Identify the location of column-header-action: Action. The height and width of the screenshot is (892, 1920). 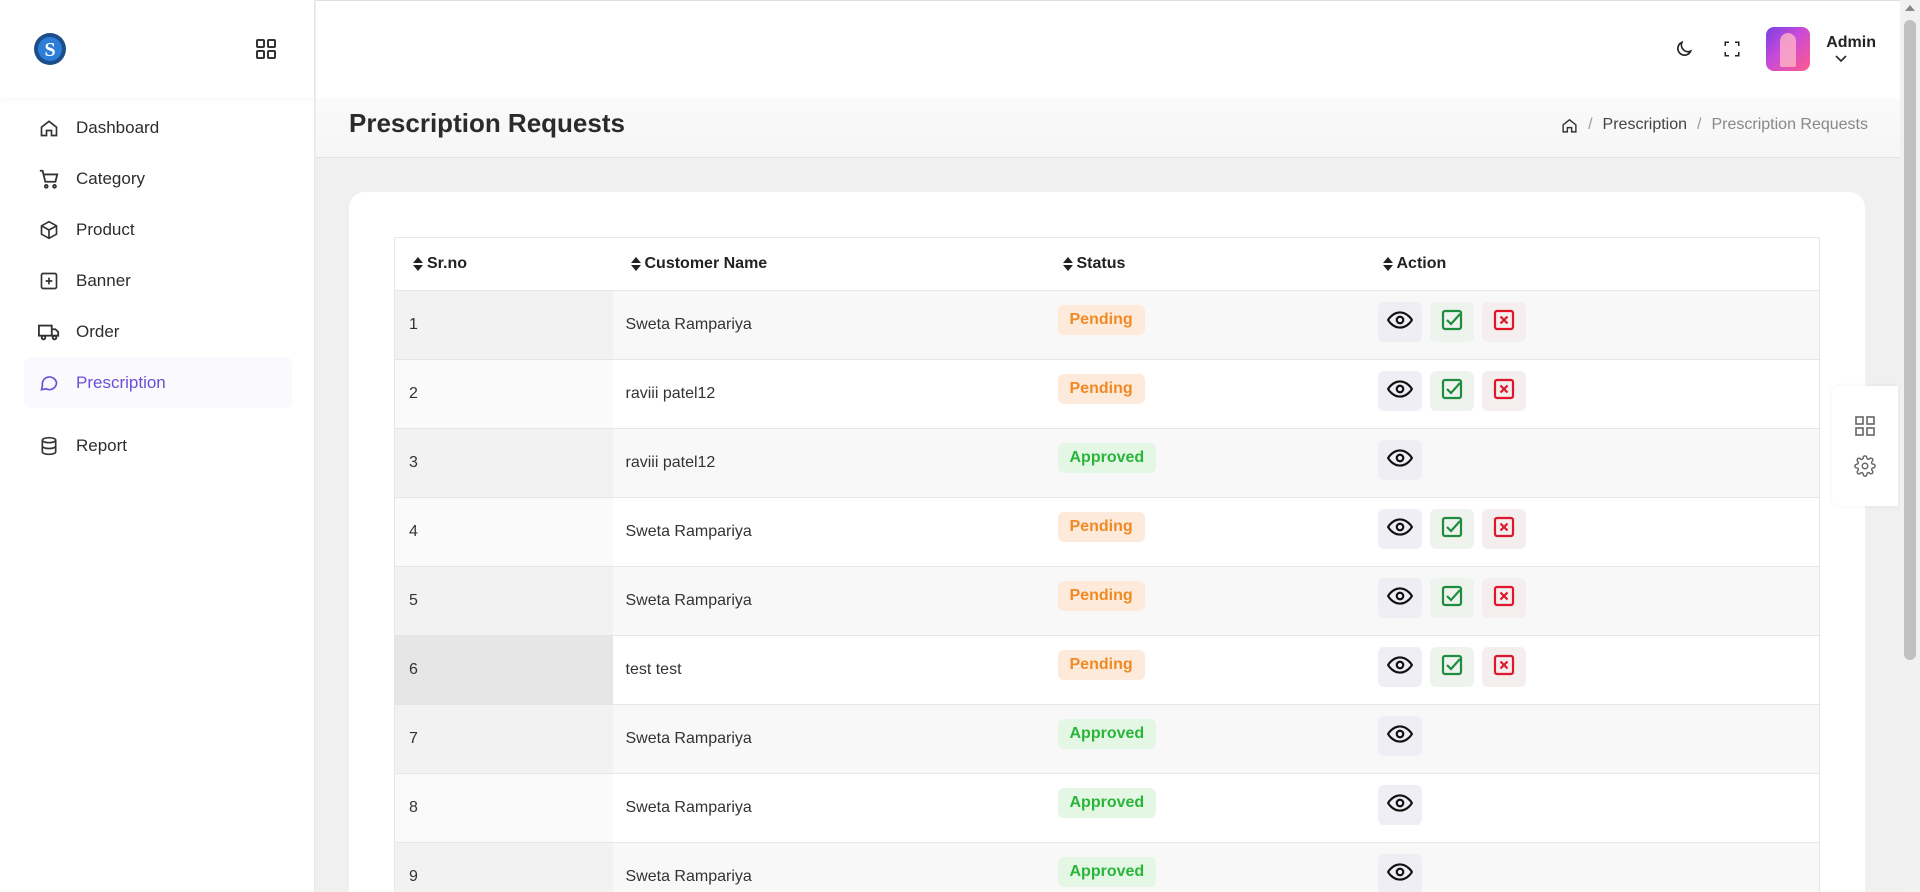
(1592, 264).